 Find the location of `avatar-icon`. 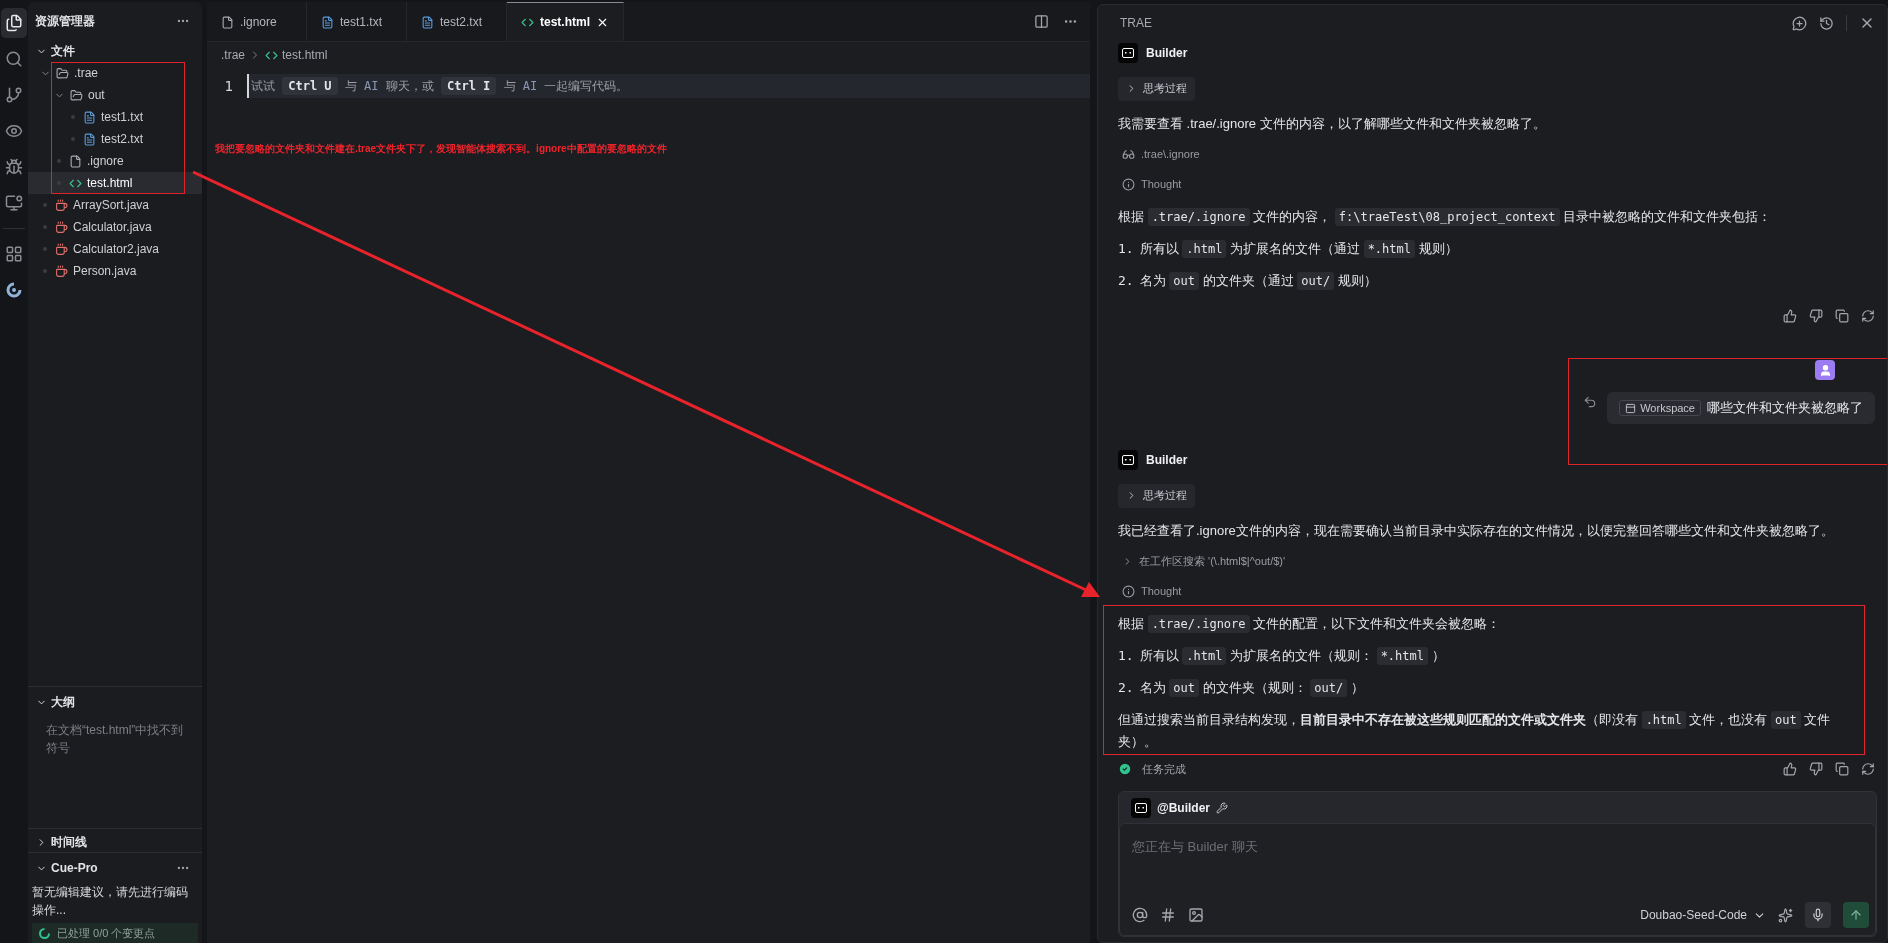

avatar-icon is located at coordinates (1825, 370).